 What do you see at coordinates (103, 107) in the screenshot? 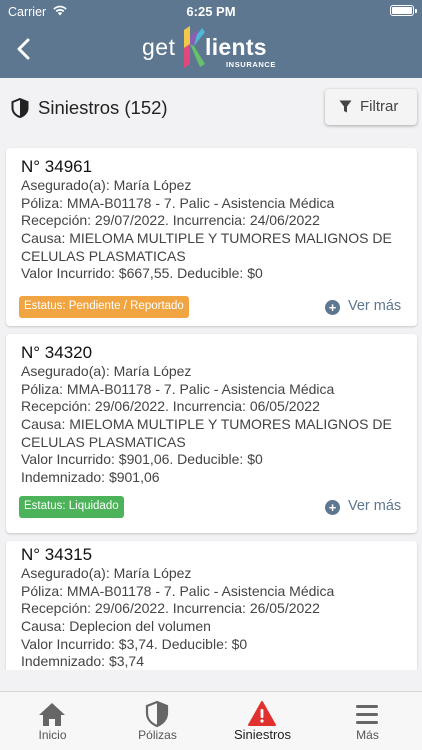
I see `page-title: Siniestros (152)` at bounding box center [103, 107].